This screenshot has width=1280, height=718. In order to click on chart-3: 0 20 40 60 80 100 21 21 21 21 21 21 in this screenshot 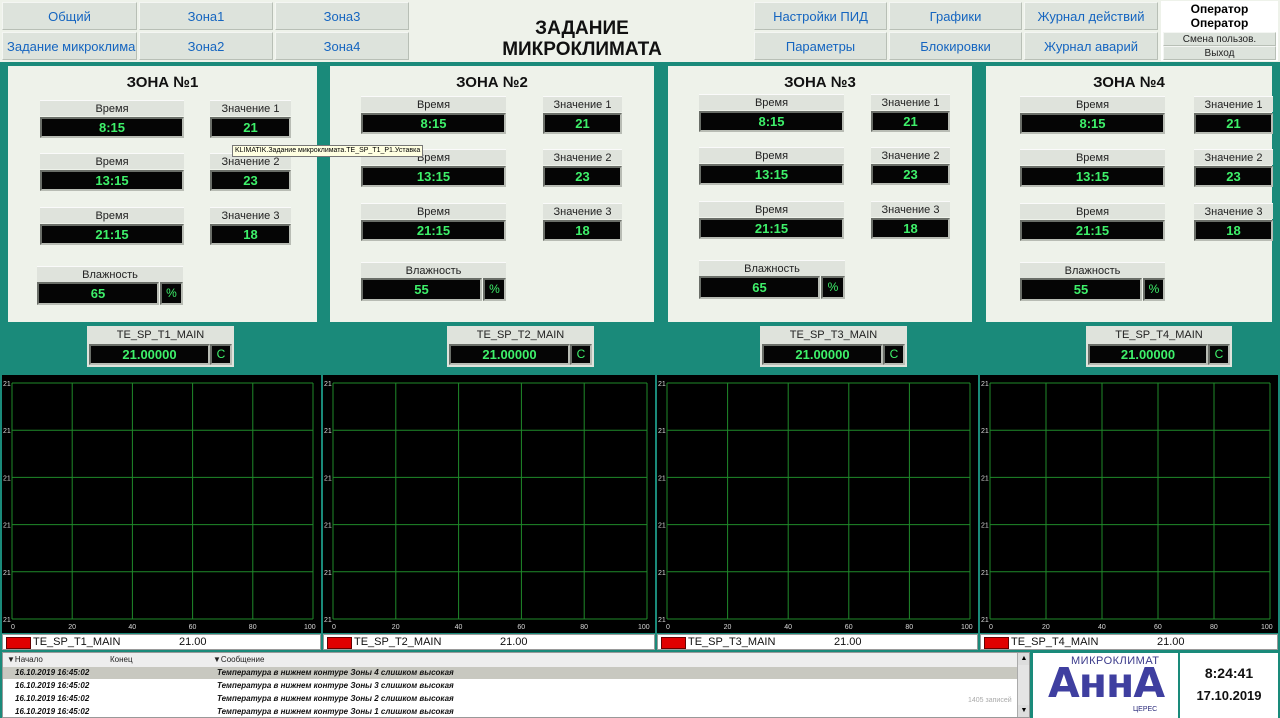, I will do `click(817, 504)`.